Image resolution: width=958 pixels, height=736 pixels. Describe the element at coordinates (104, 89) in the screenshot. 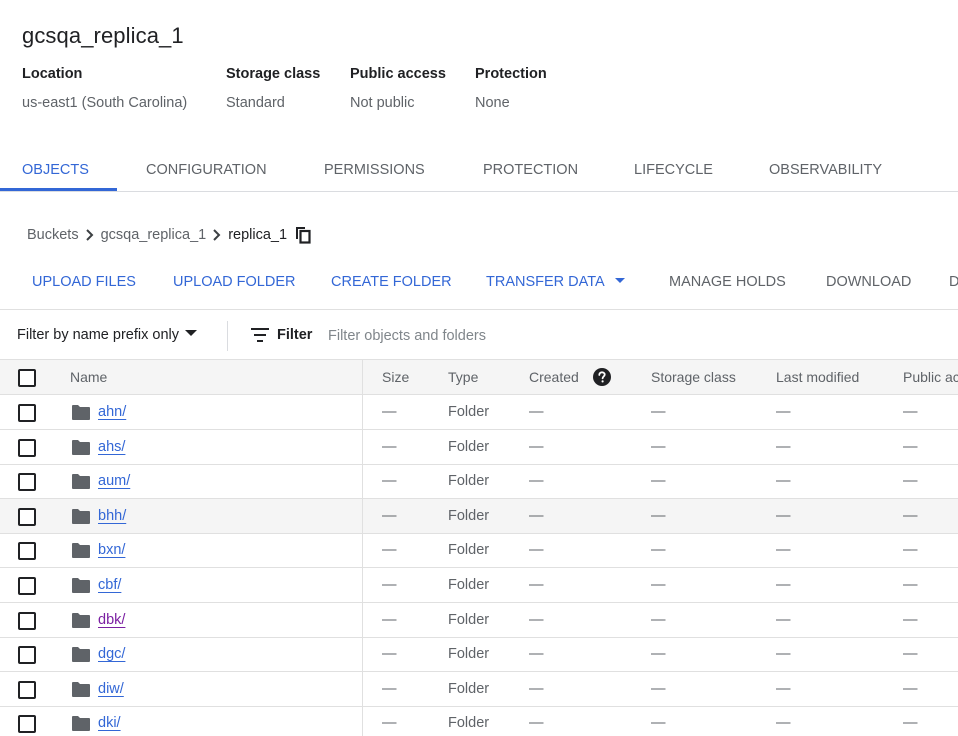

I see `meta-location: Location us-east1 (South Carolina)` at that location.